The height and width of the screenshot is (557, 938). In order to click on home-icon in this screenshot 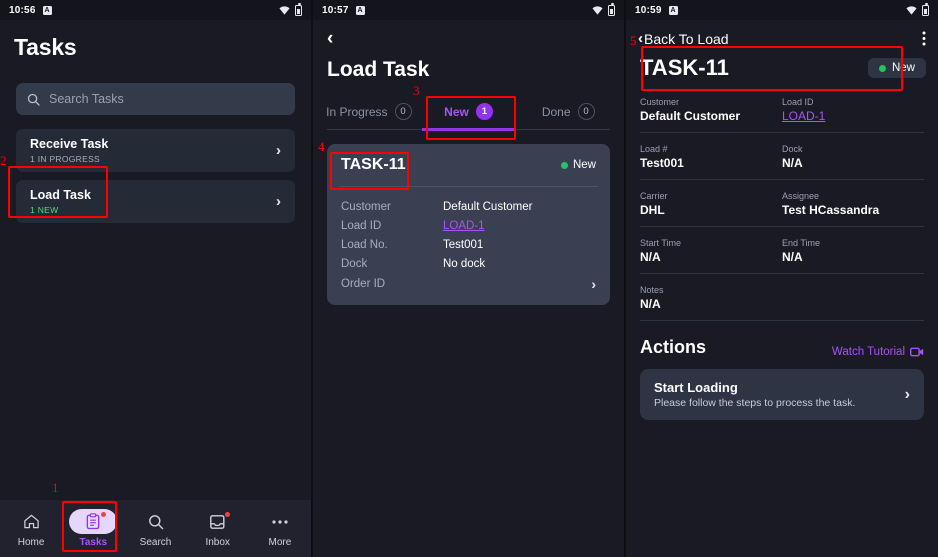, I will do `click(31, 521)`.